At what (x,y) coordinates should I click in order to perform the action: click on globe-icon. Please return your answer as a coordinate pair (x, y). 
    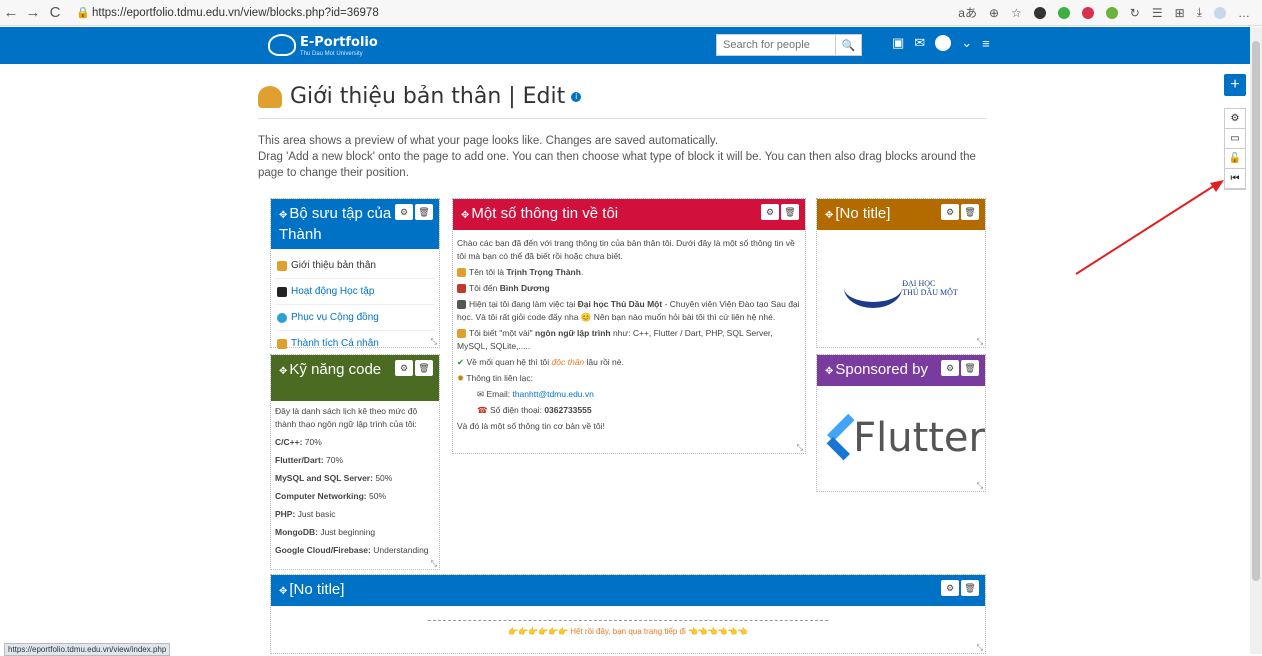
    Looking at the image, I should click on (282, 317).